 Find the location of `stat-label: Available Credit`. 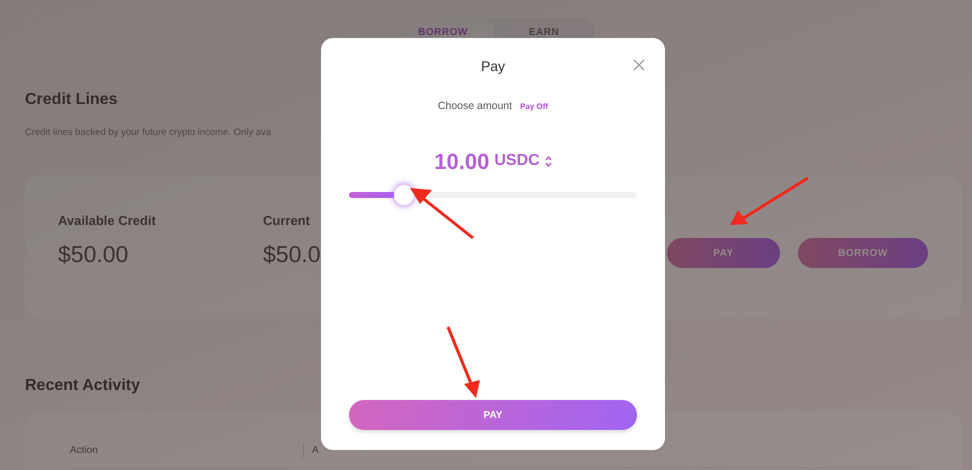

stat-label: Available Credit is located at coordinates (107, 221).